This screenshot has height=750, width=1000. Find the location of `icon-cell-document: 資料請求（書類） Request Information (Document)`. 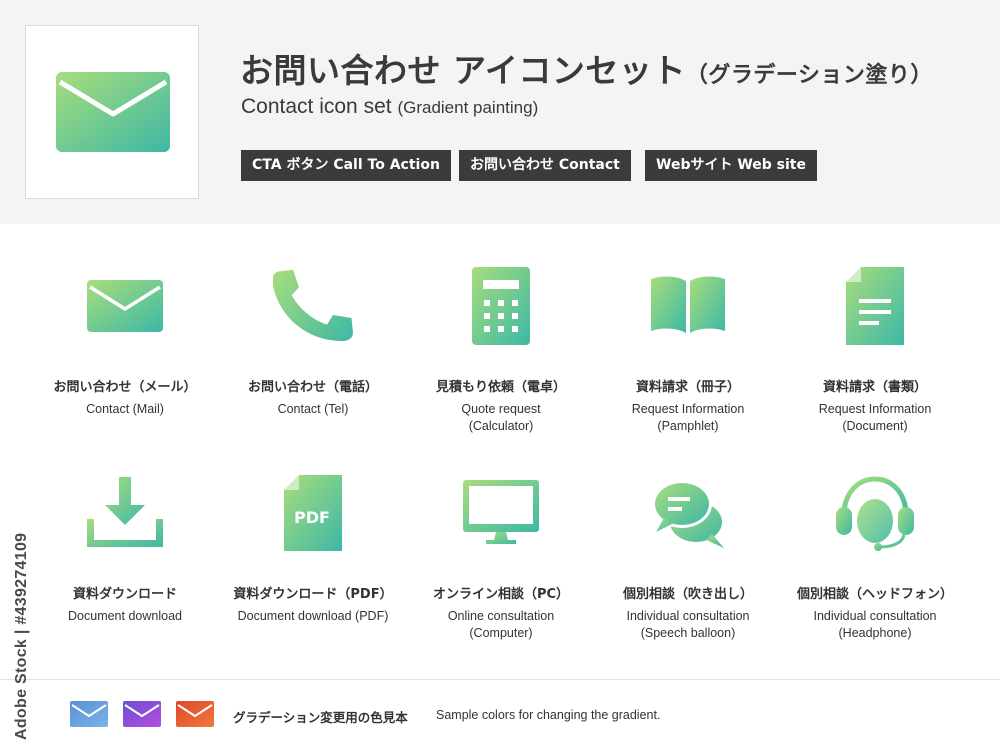

icon-cell-document: 資料請求（書類） Request Information (Document) is located at coordinates (875, 352).